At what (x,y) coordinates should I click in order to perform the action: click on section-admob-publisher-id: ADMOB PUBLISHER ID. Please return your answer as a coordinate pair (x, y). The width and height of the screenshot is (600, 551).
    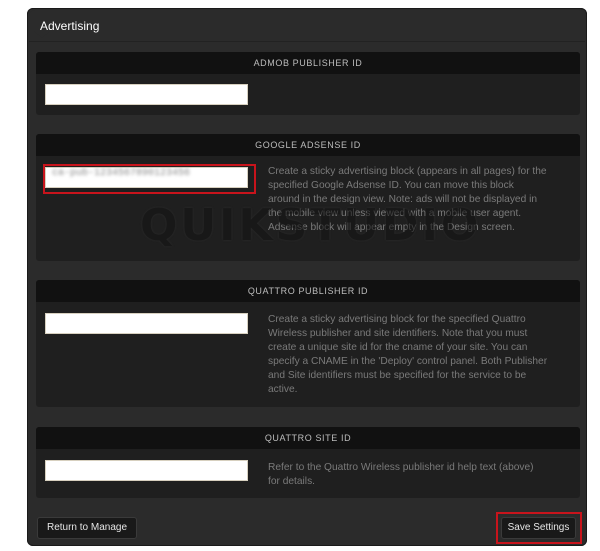
    Looking at the image, I should click on (308, 83).